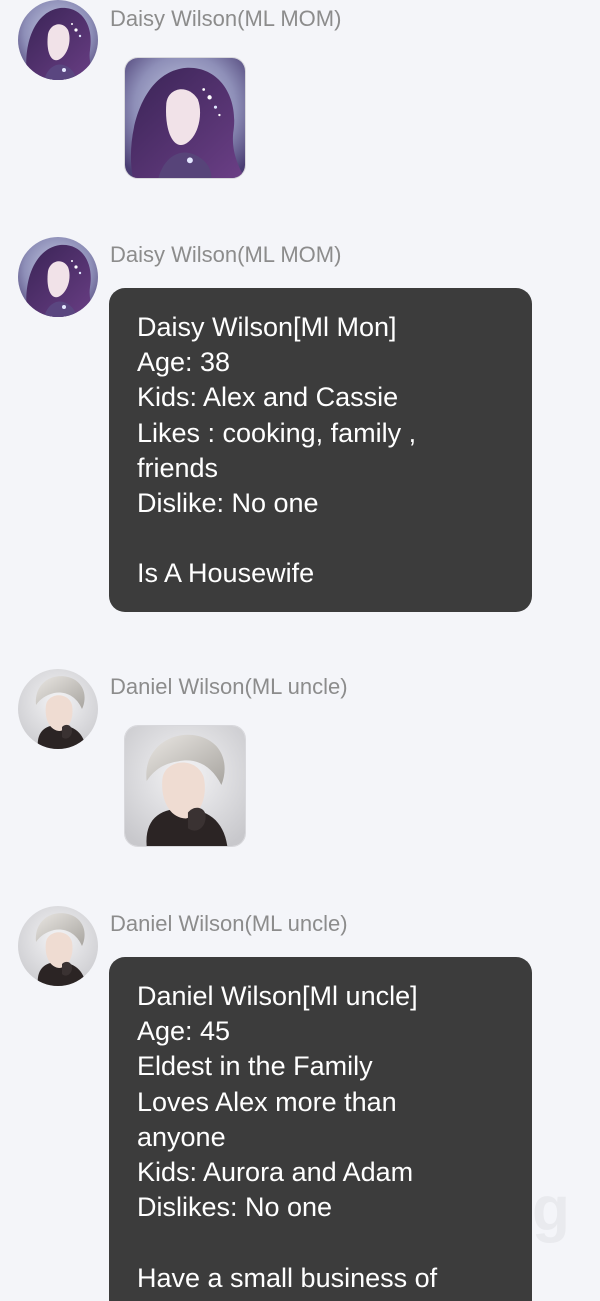  I want to click on message-line: Dislikes: No one, so click(235, 1207).